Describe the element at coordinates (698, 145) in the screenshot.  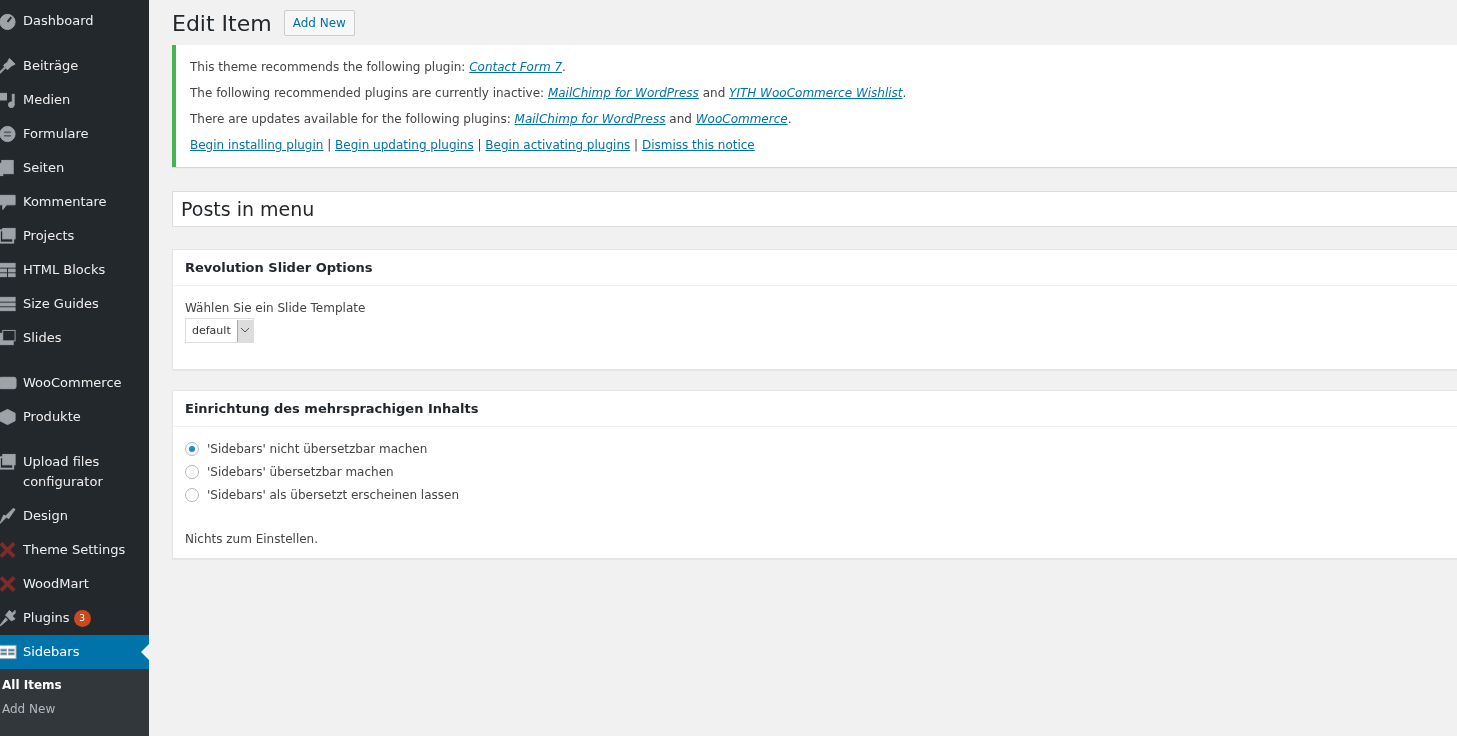
I see `action-link: Dismiss this notice` at that location.